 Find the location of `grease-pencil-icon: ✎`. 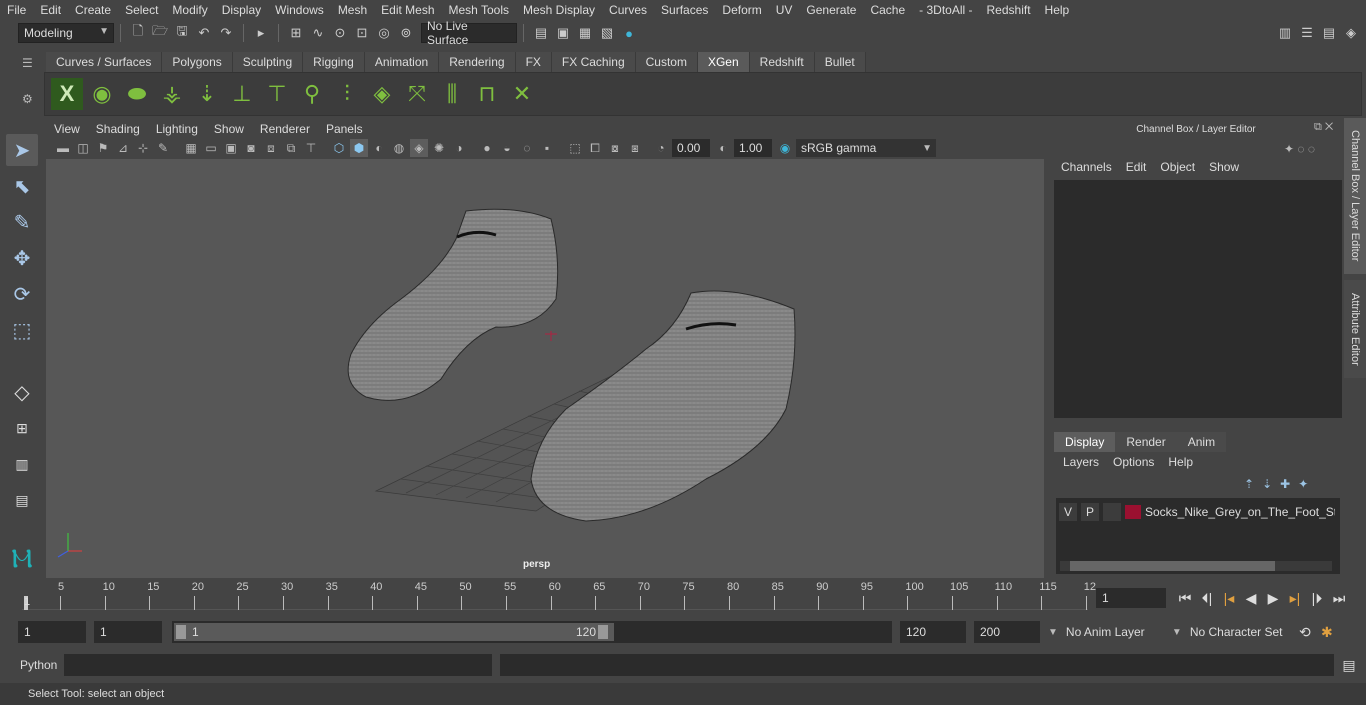

grease-pencil-icon: ✎ is located at coordinates (163, 148).